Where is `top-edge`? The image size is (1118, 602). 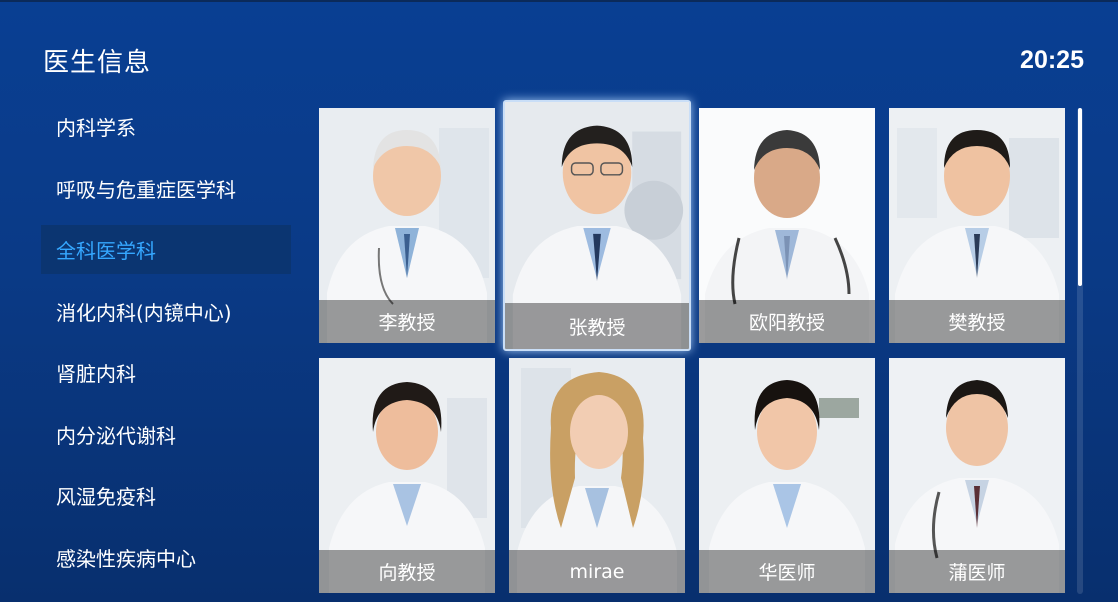
top-edge is located at coordinates (559, 1).